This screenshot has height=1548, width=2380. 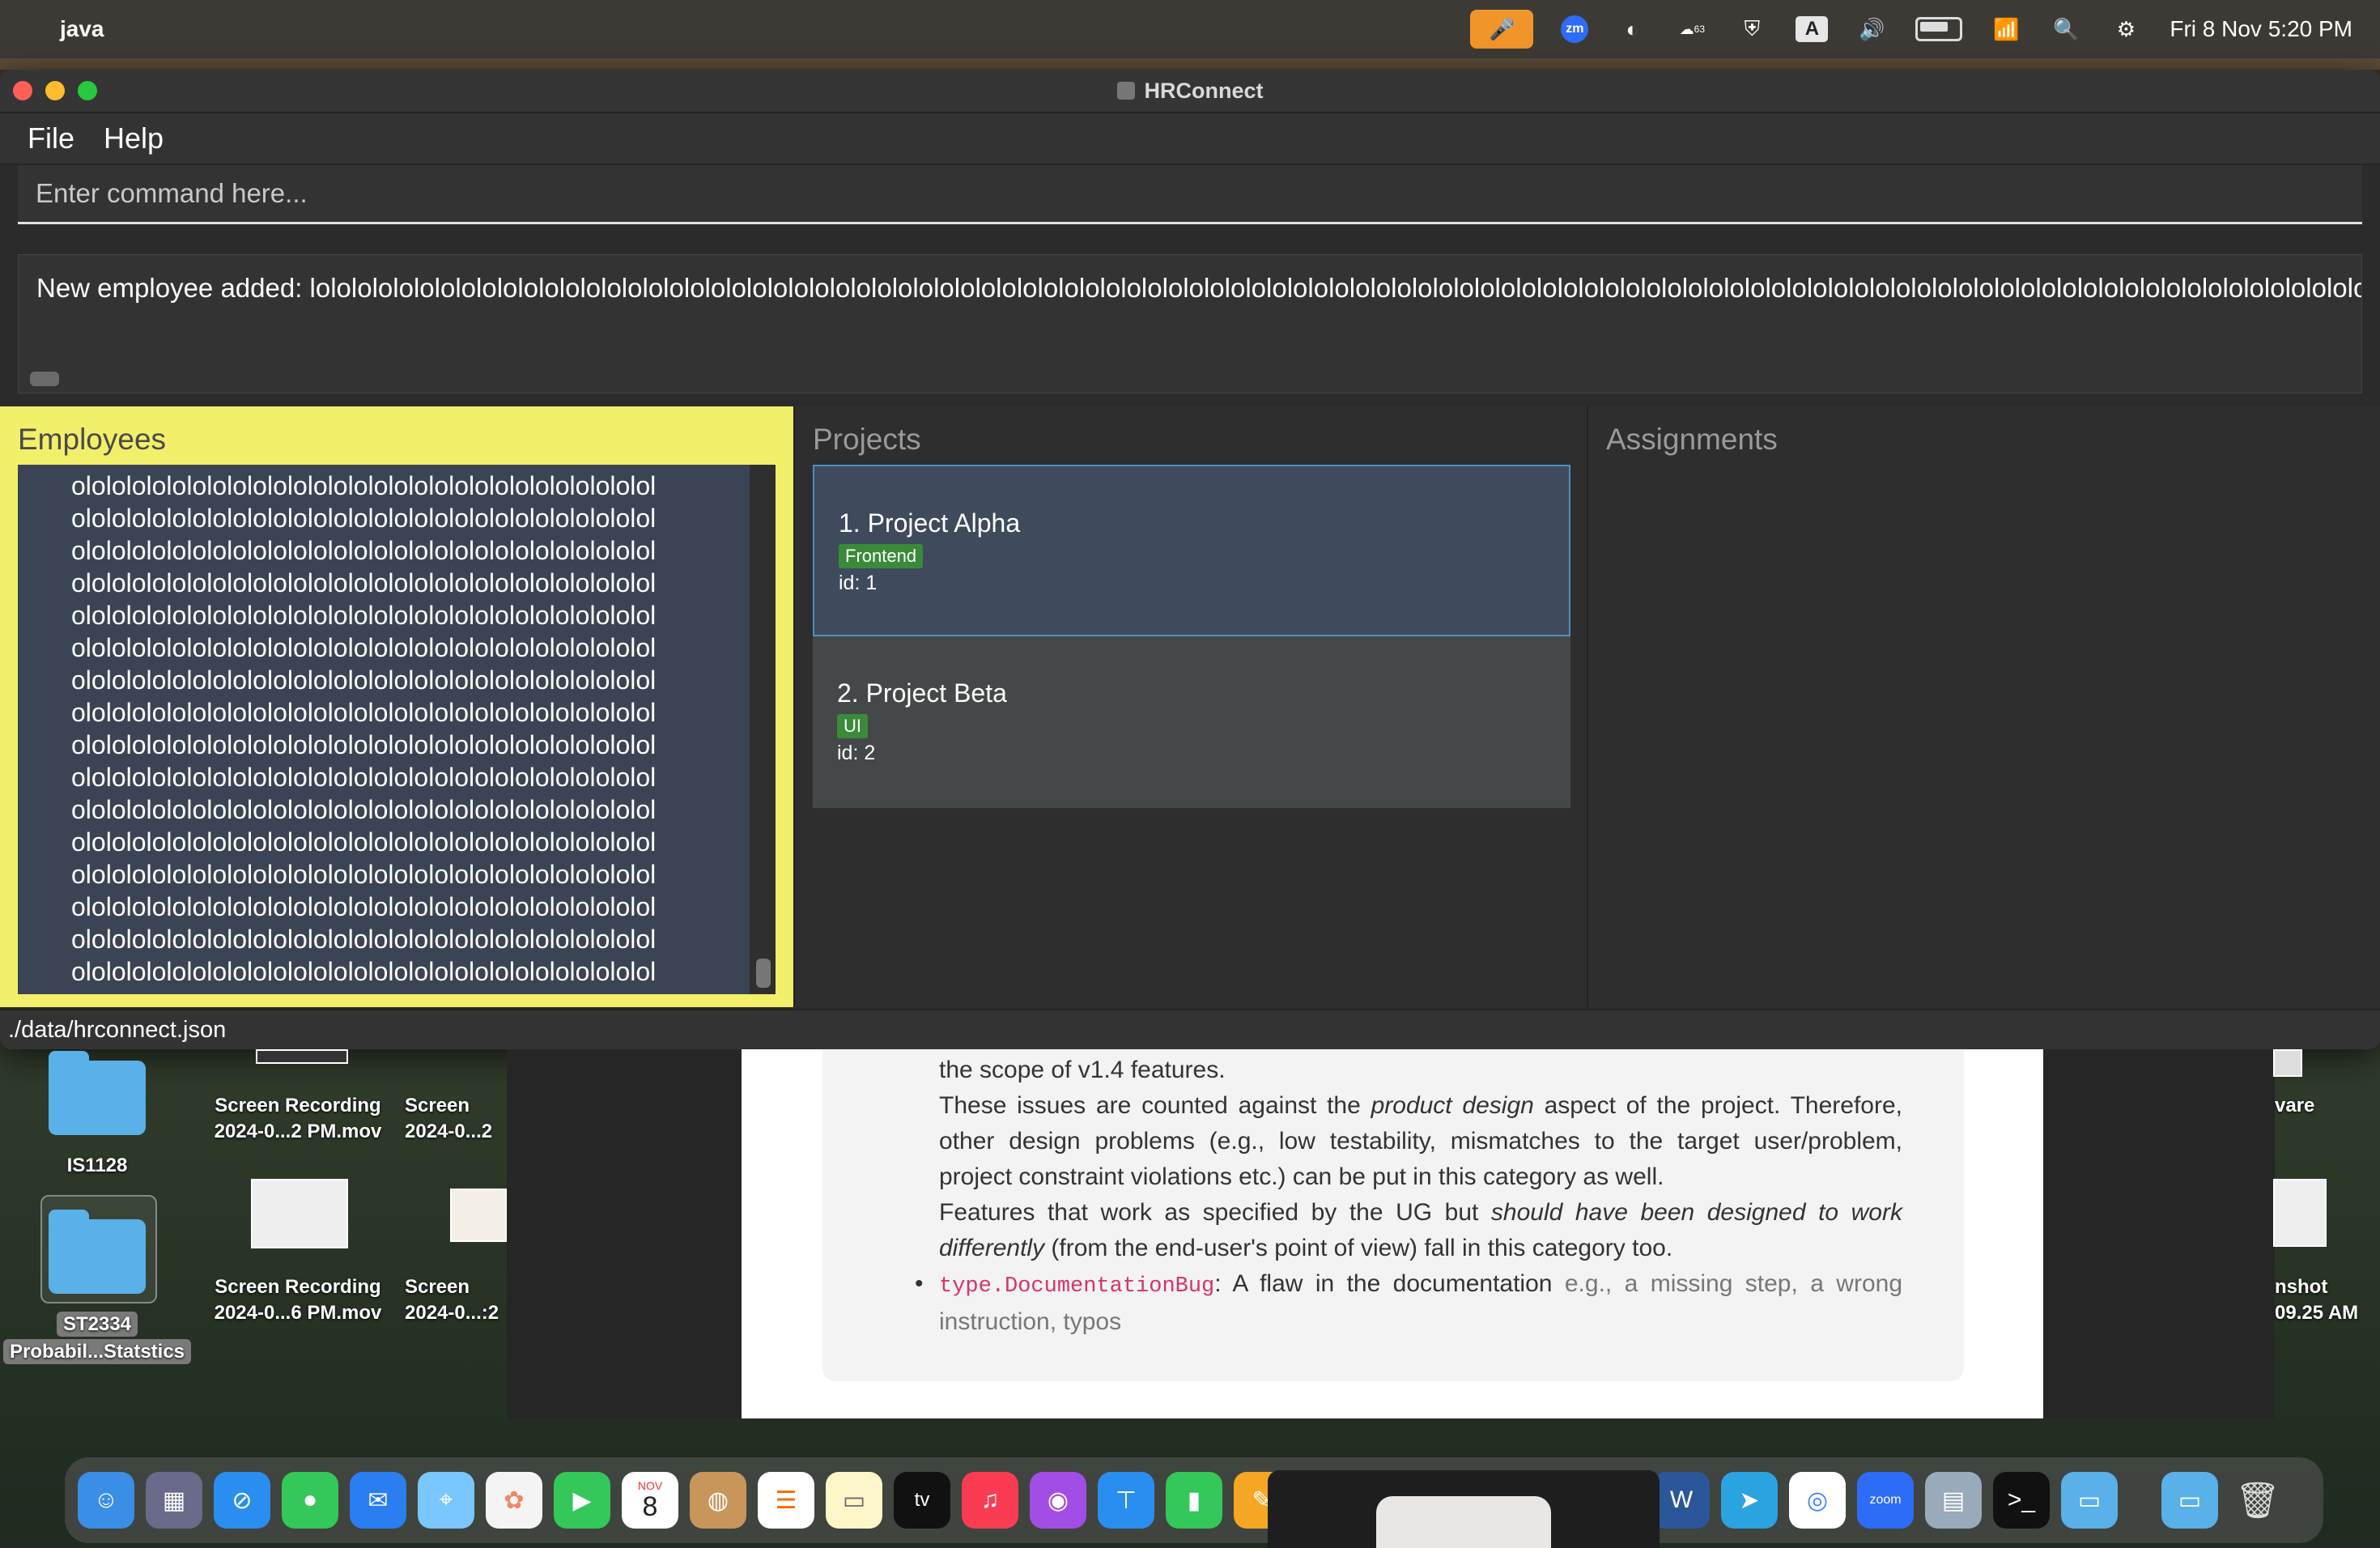 I want to click on desktop-item-label: 2024-0...2 PM.mov, so click(x=298, y=1132).